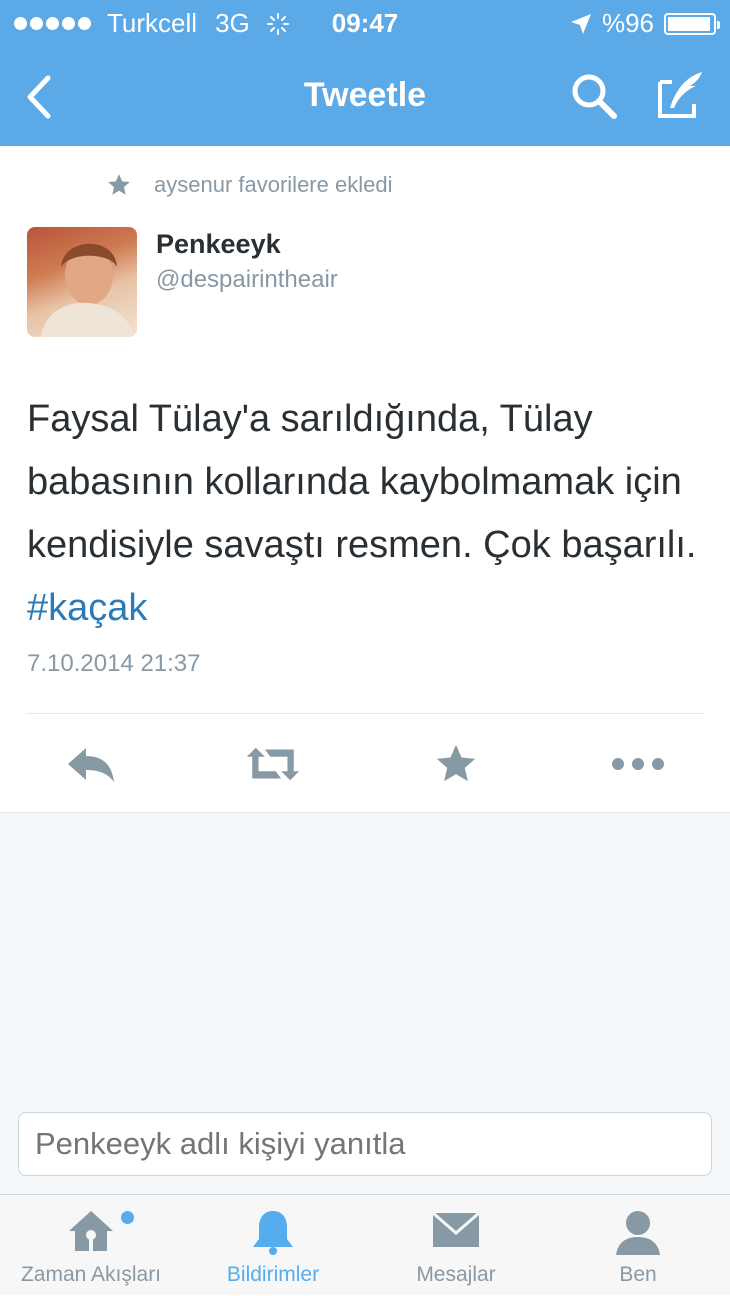  Describe the element at coordinates (273, 184) in the screenshot. I see `favorite-context-text: aysenur favorilere ekledi` at that location.